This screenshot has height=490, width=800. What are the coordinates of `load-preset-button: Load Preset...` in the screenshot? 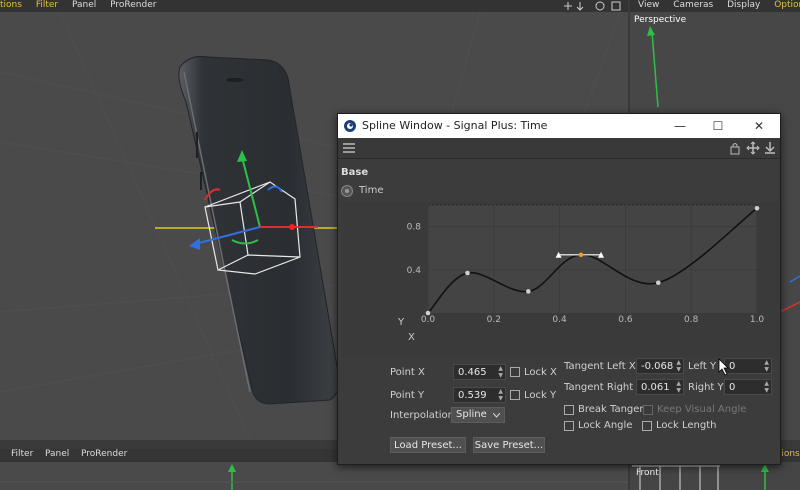 It's located at (428, 445).